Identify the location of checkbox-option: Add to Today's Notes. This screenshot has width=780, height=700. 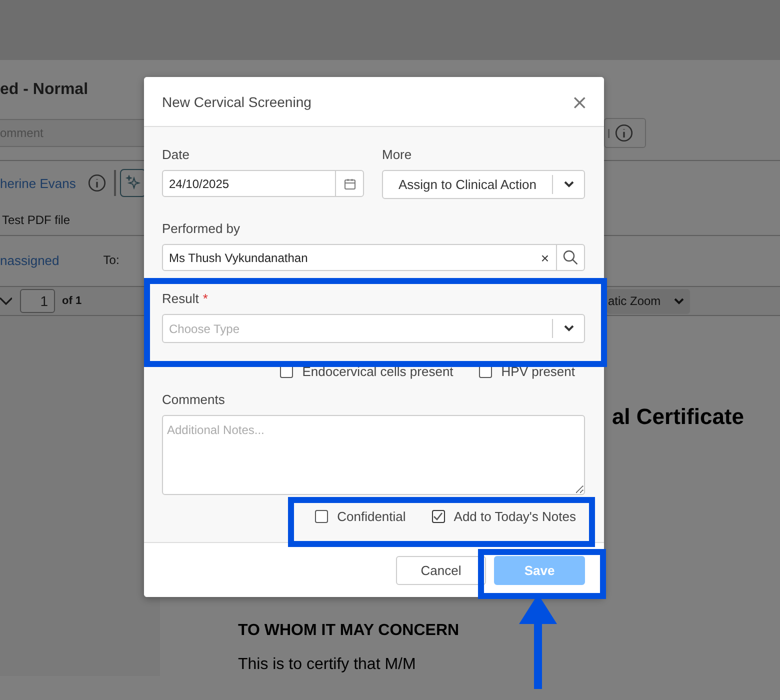
(504, 516).